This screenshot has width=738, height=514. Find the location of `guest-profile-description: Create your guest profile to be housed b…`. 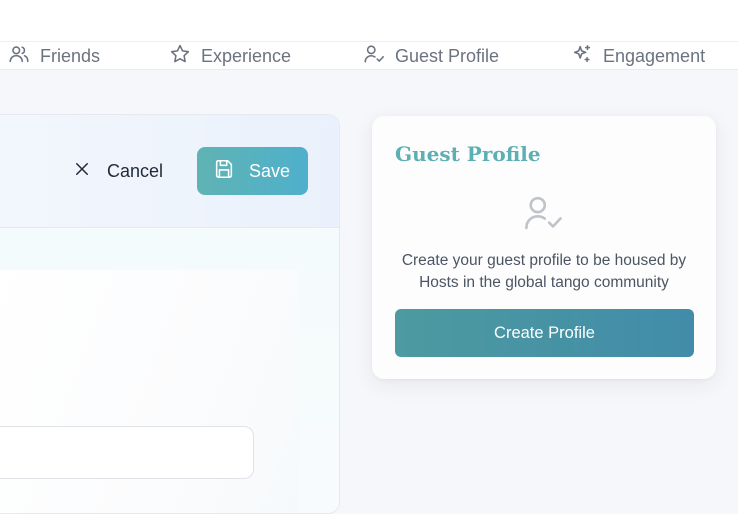

guest-profile-description: Create your guest profile to be housed b… is located at coordinates (544, 271).